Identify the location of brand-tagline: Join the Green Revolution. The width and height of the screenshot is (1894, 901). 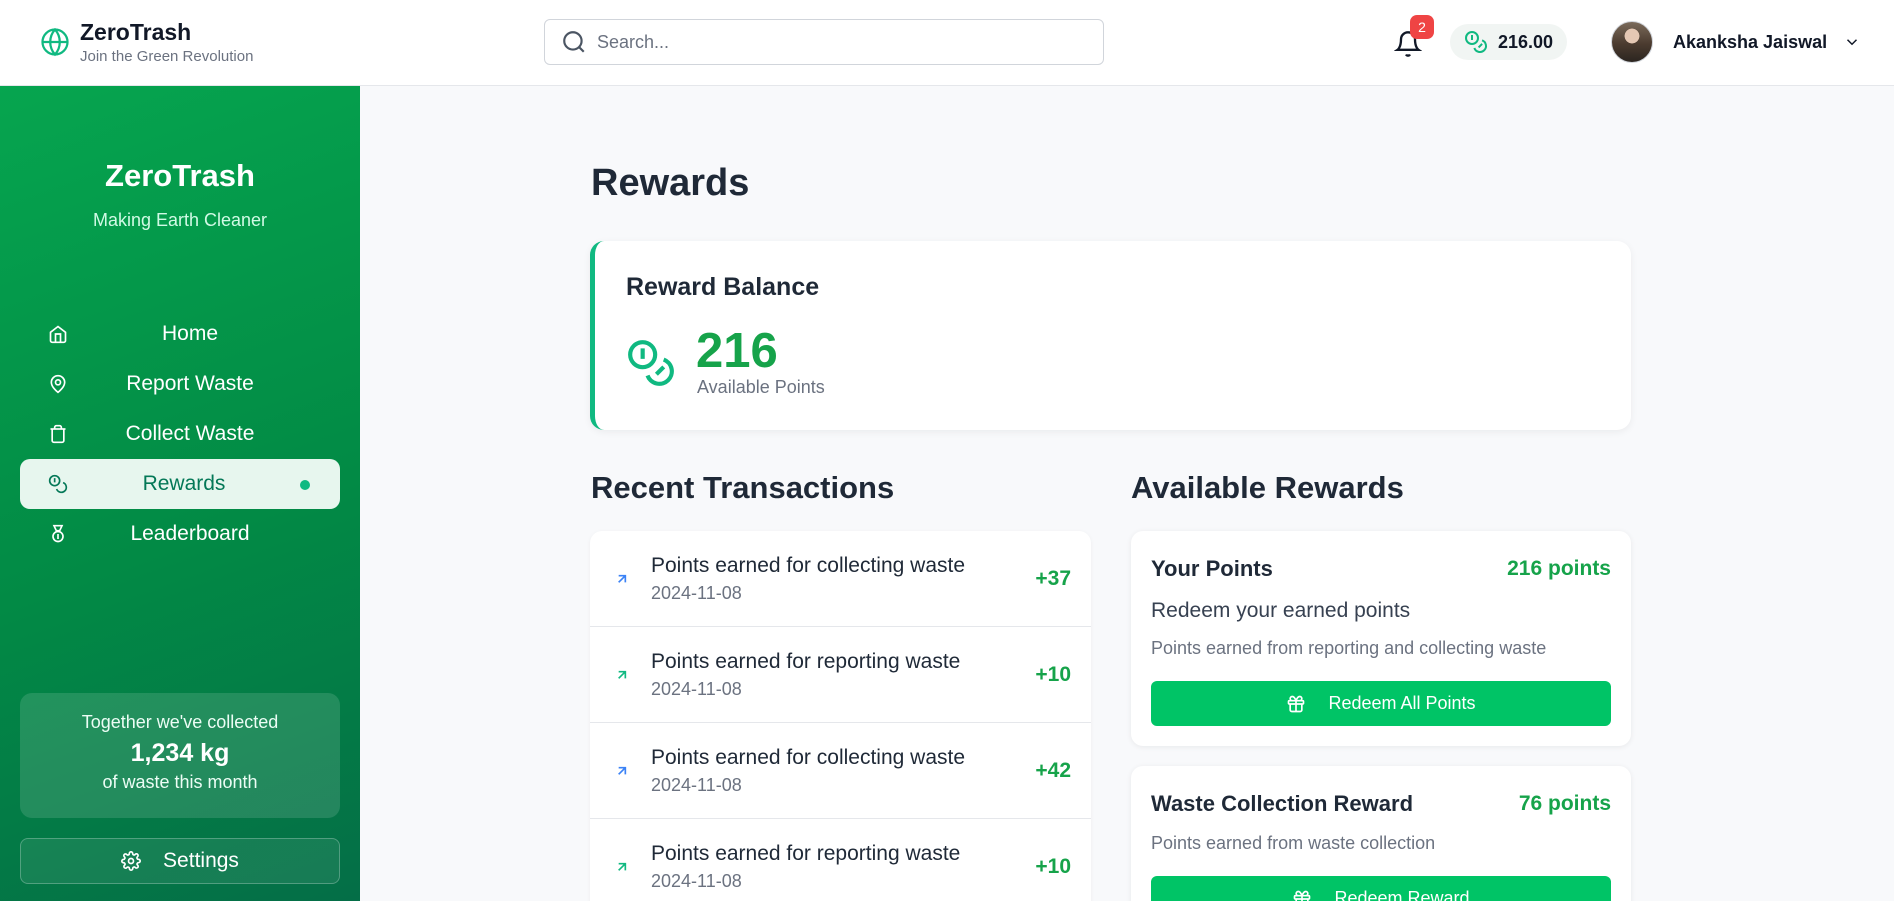
(167, 56).